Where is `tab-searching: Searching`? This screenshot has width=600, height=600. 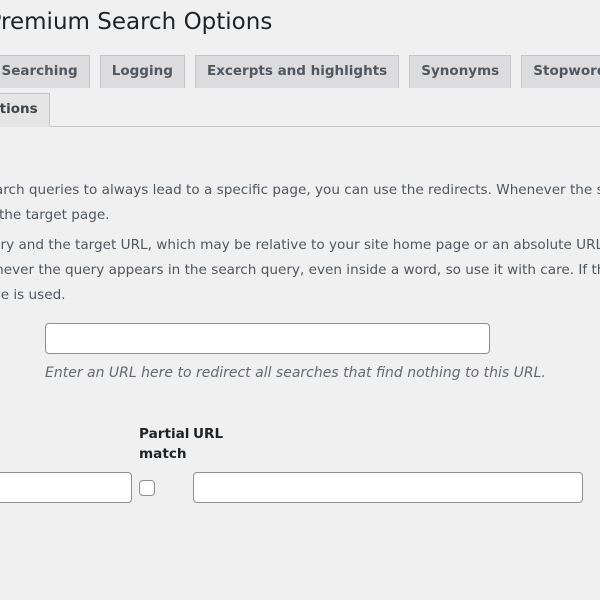
tab-searching: Searching is located at coordinates (45, 71).